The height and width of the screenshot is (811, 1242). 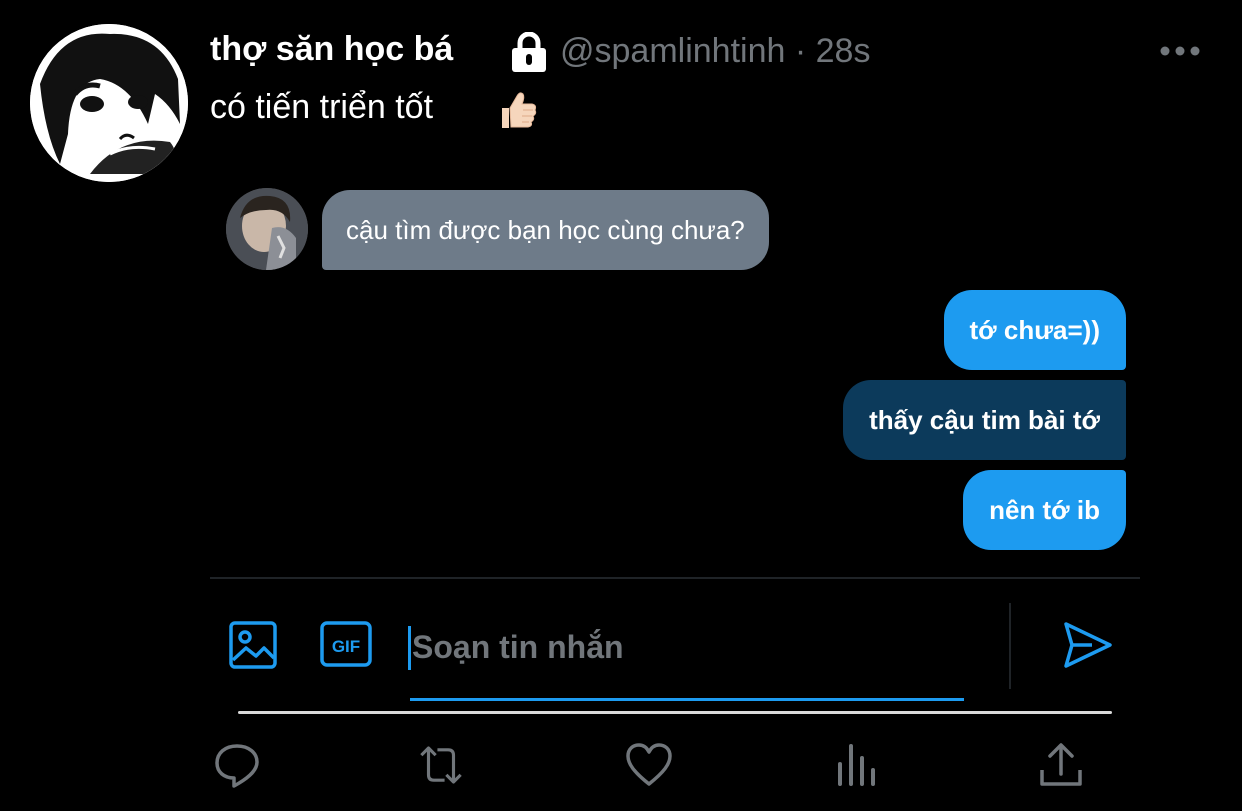 I want to click on svg-text: GIF, so click(x=346, y=646).